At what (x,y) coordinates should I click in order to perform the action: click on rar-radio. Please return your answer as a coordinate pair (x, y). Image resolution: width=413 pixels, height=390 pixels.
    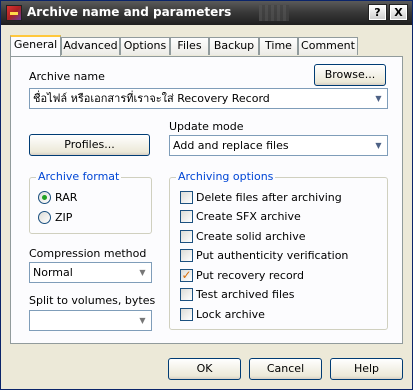
    Looking at the image, I should click on (44, 197).